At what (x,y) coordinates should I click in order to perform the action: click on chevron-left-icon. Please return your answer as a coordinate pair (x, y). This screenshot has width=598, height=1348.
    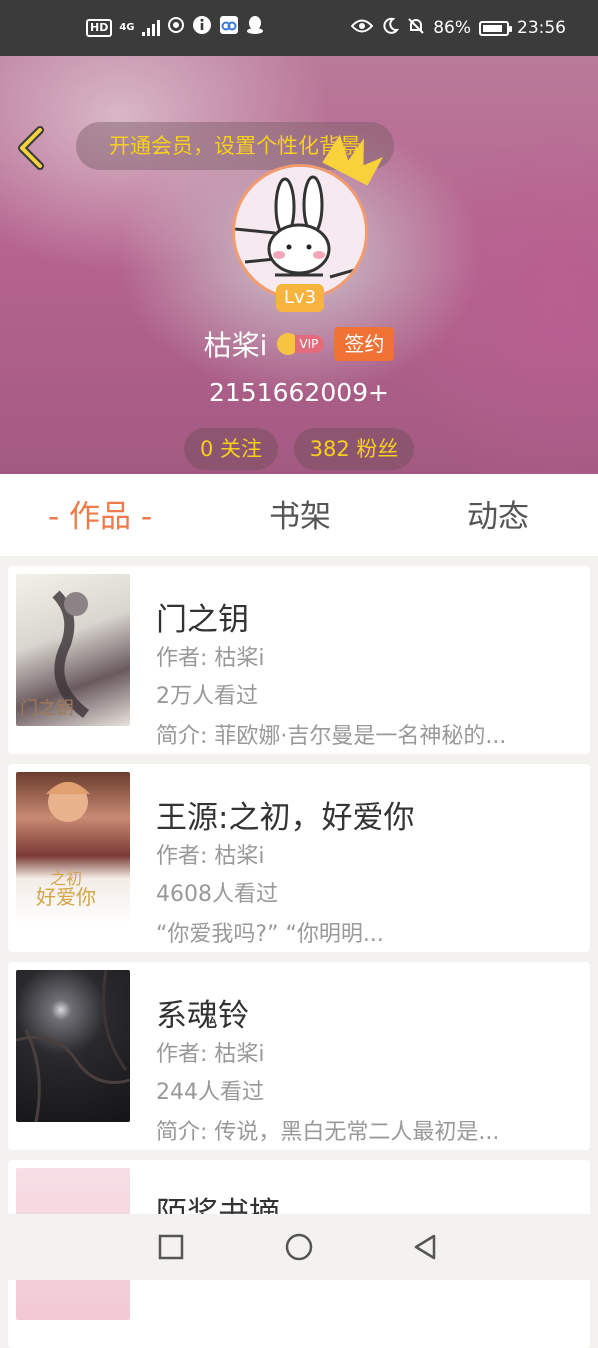
    Looking at the image, I should click on (31, 148).